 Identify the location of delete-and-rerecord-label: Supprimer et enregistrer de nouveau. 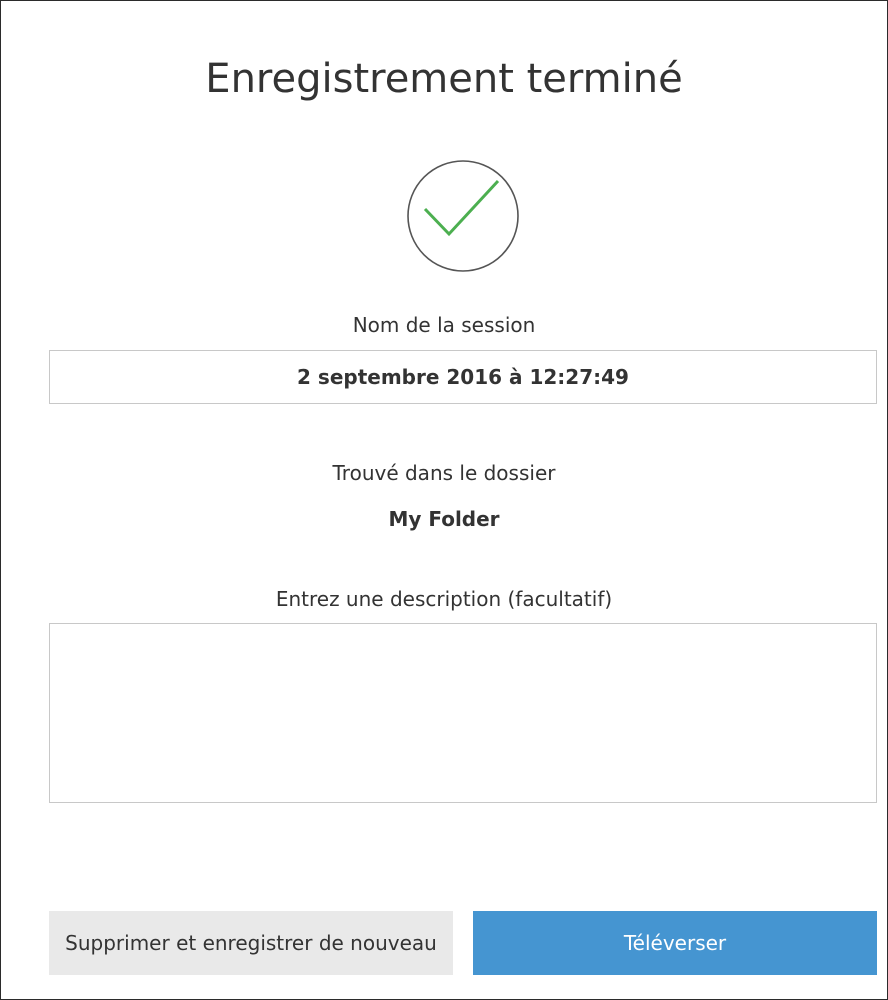
(251, 943).